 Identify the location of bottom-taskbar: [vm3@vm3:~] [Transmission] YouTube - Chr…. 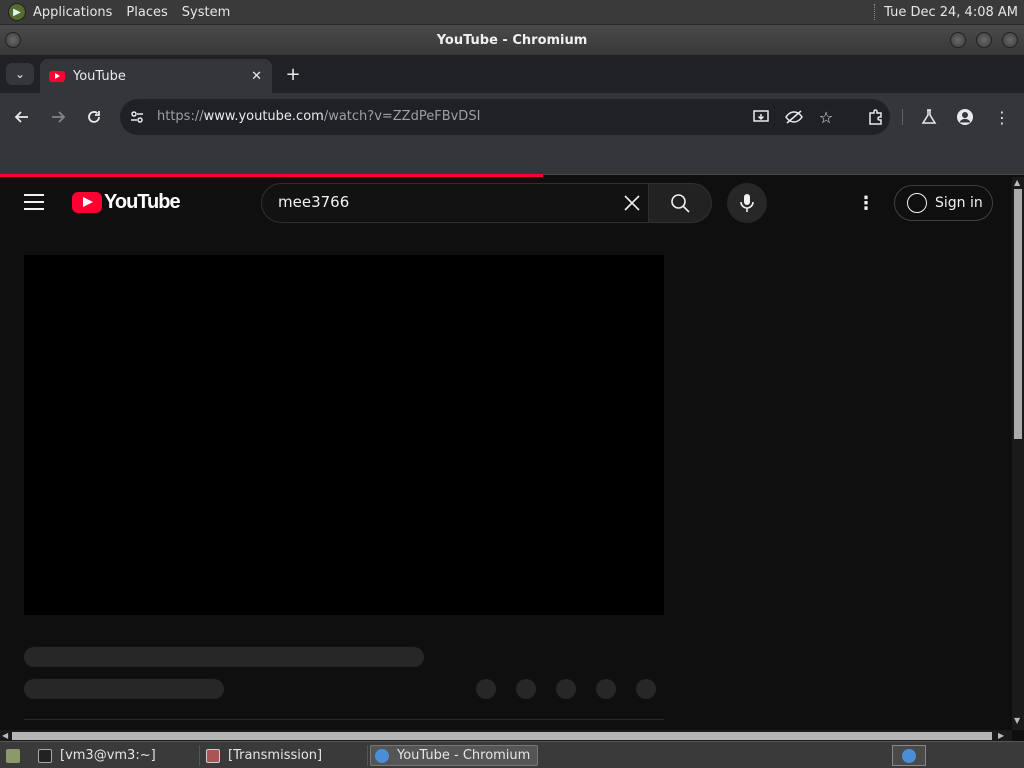
(512, 754).